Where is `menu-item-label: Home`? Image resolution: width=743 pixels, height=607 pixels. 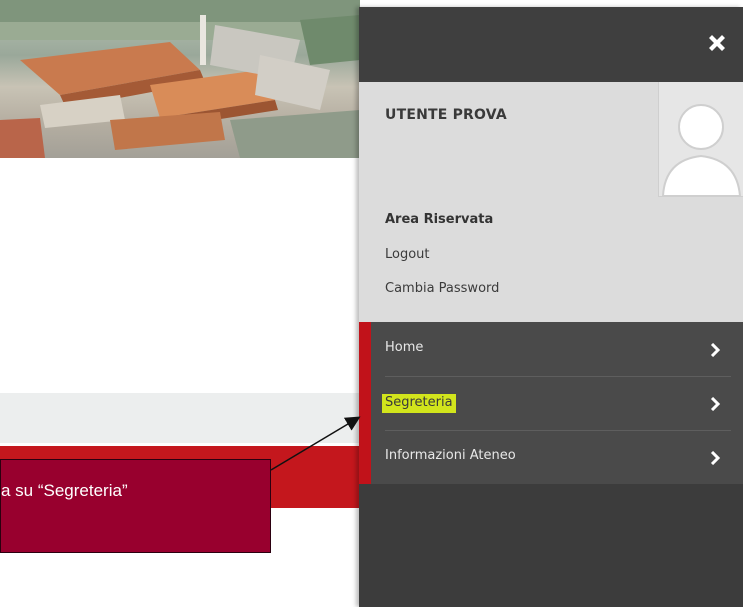
menu-item-label: Home is located at coordinates (404, 347).